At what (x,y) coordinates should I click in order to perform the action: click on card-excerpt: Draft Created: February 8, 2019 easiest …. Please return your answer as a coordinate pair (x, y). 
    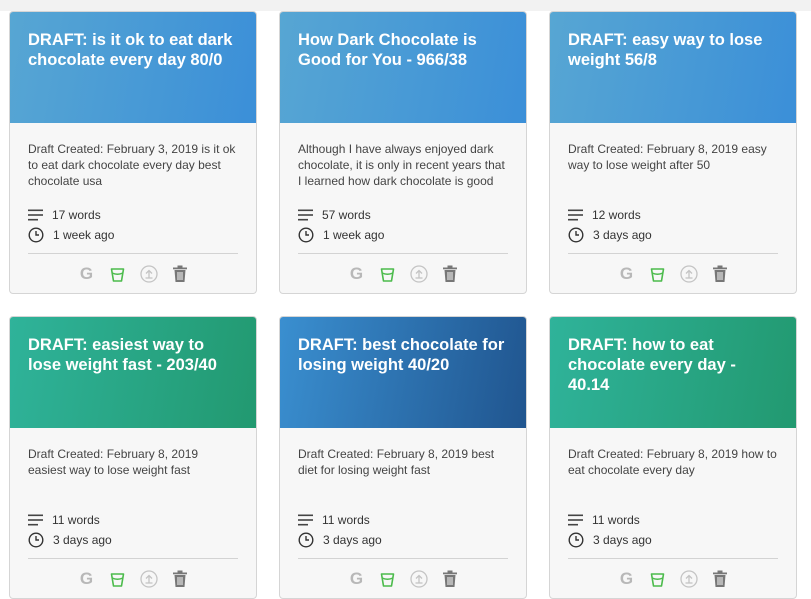
    Looking at the image, I should click on (113, 462).